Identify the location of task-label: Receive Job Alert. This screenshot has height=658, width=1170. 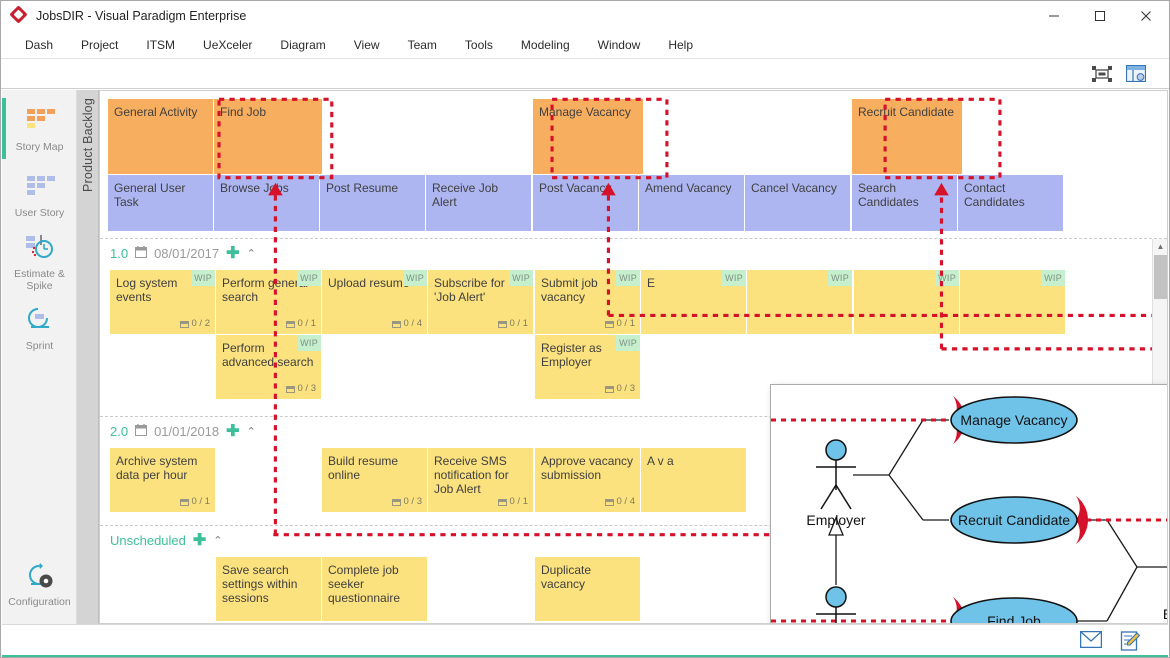
(465, 195).